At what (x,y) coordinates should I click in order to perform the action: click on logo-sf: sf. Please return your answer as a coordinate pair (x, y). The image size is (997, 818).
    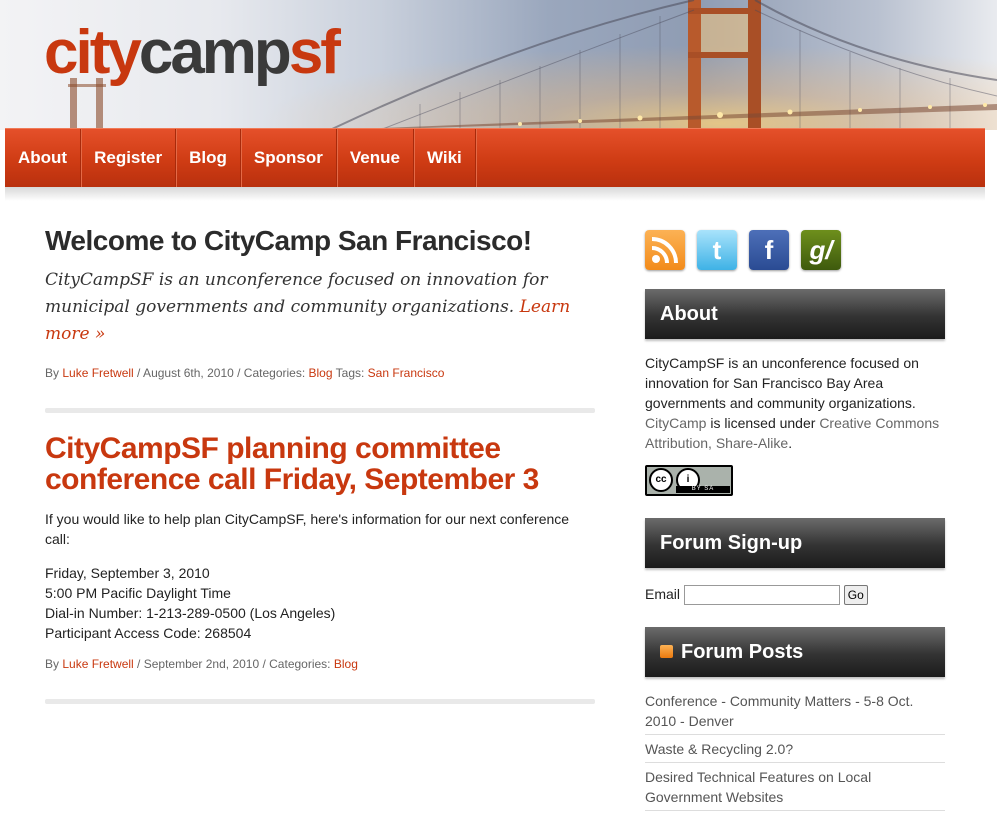
    Looking at the image, I should click on (314, 52).